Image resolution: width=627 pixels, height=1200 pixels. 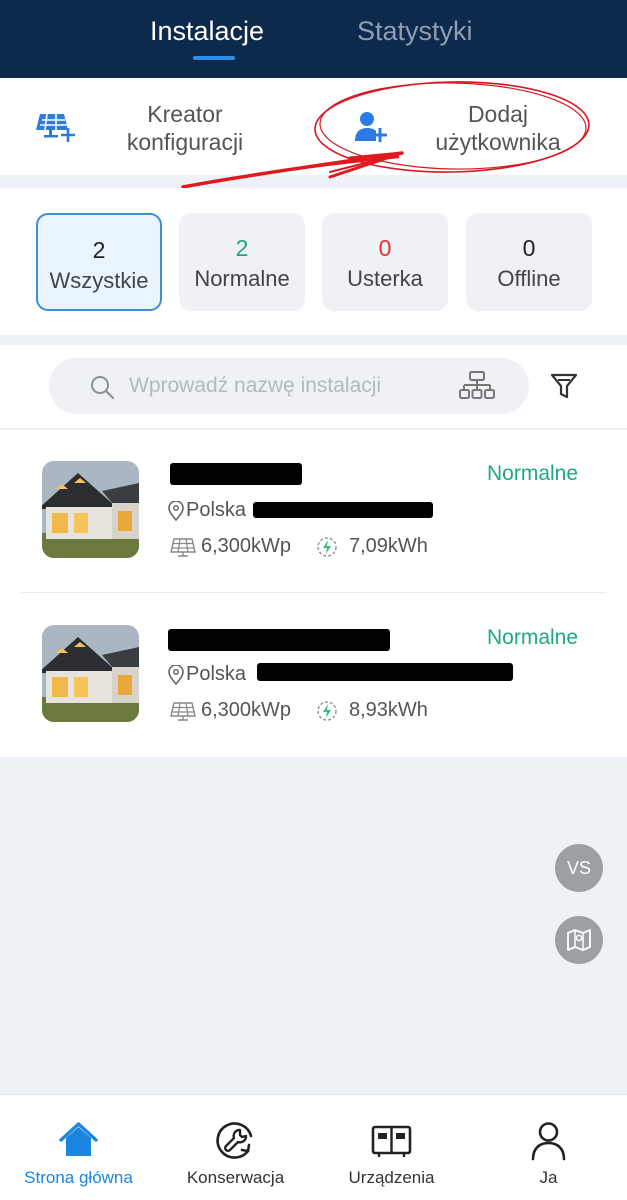 What do you see at coordinates (99, 280) in the screenshot?
I see `filter-all-label: Wszystkie` at bounding box center [99, 280].